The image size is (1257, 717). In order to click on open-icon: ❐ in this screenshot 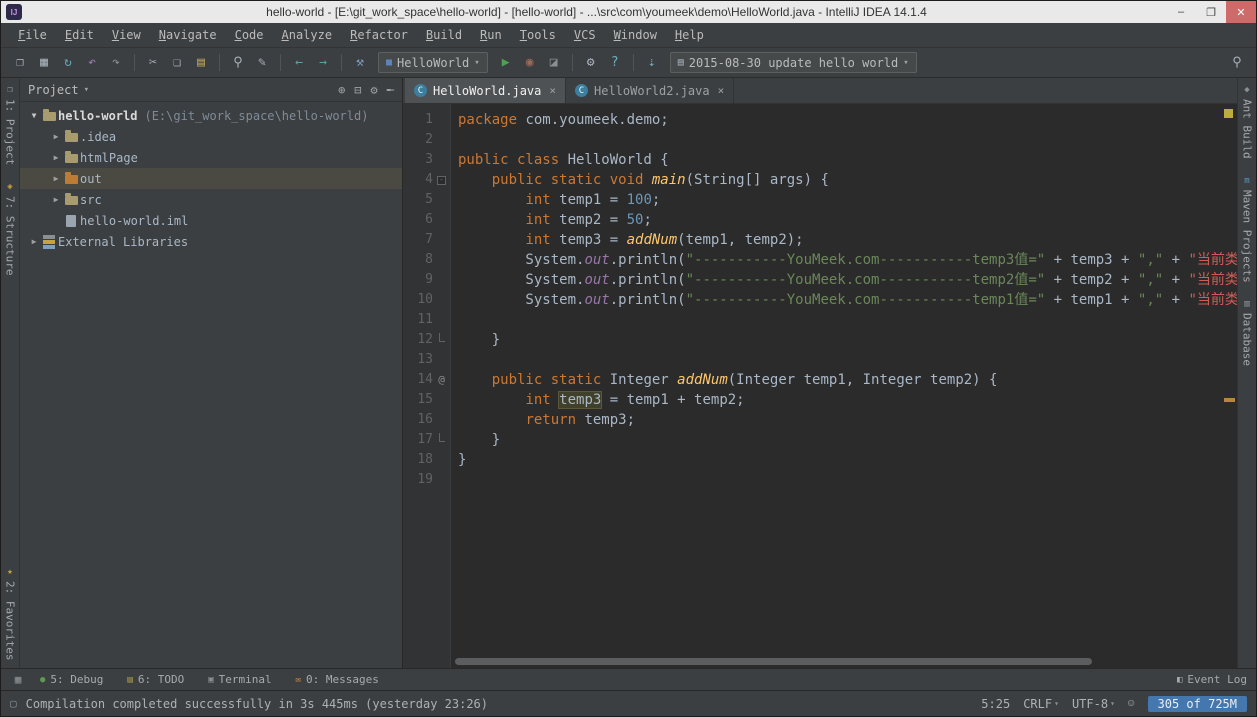, I will do `click(20, 63)`.